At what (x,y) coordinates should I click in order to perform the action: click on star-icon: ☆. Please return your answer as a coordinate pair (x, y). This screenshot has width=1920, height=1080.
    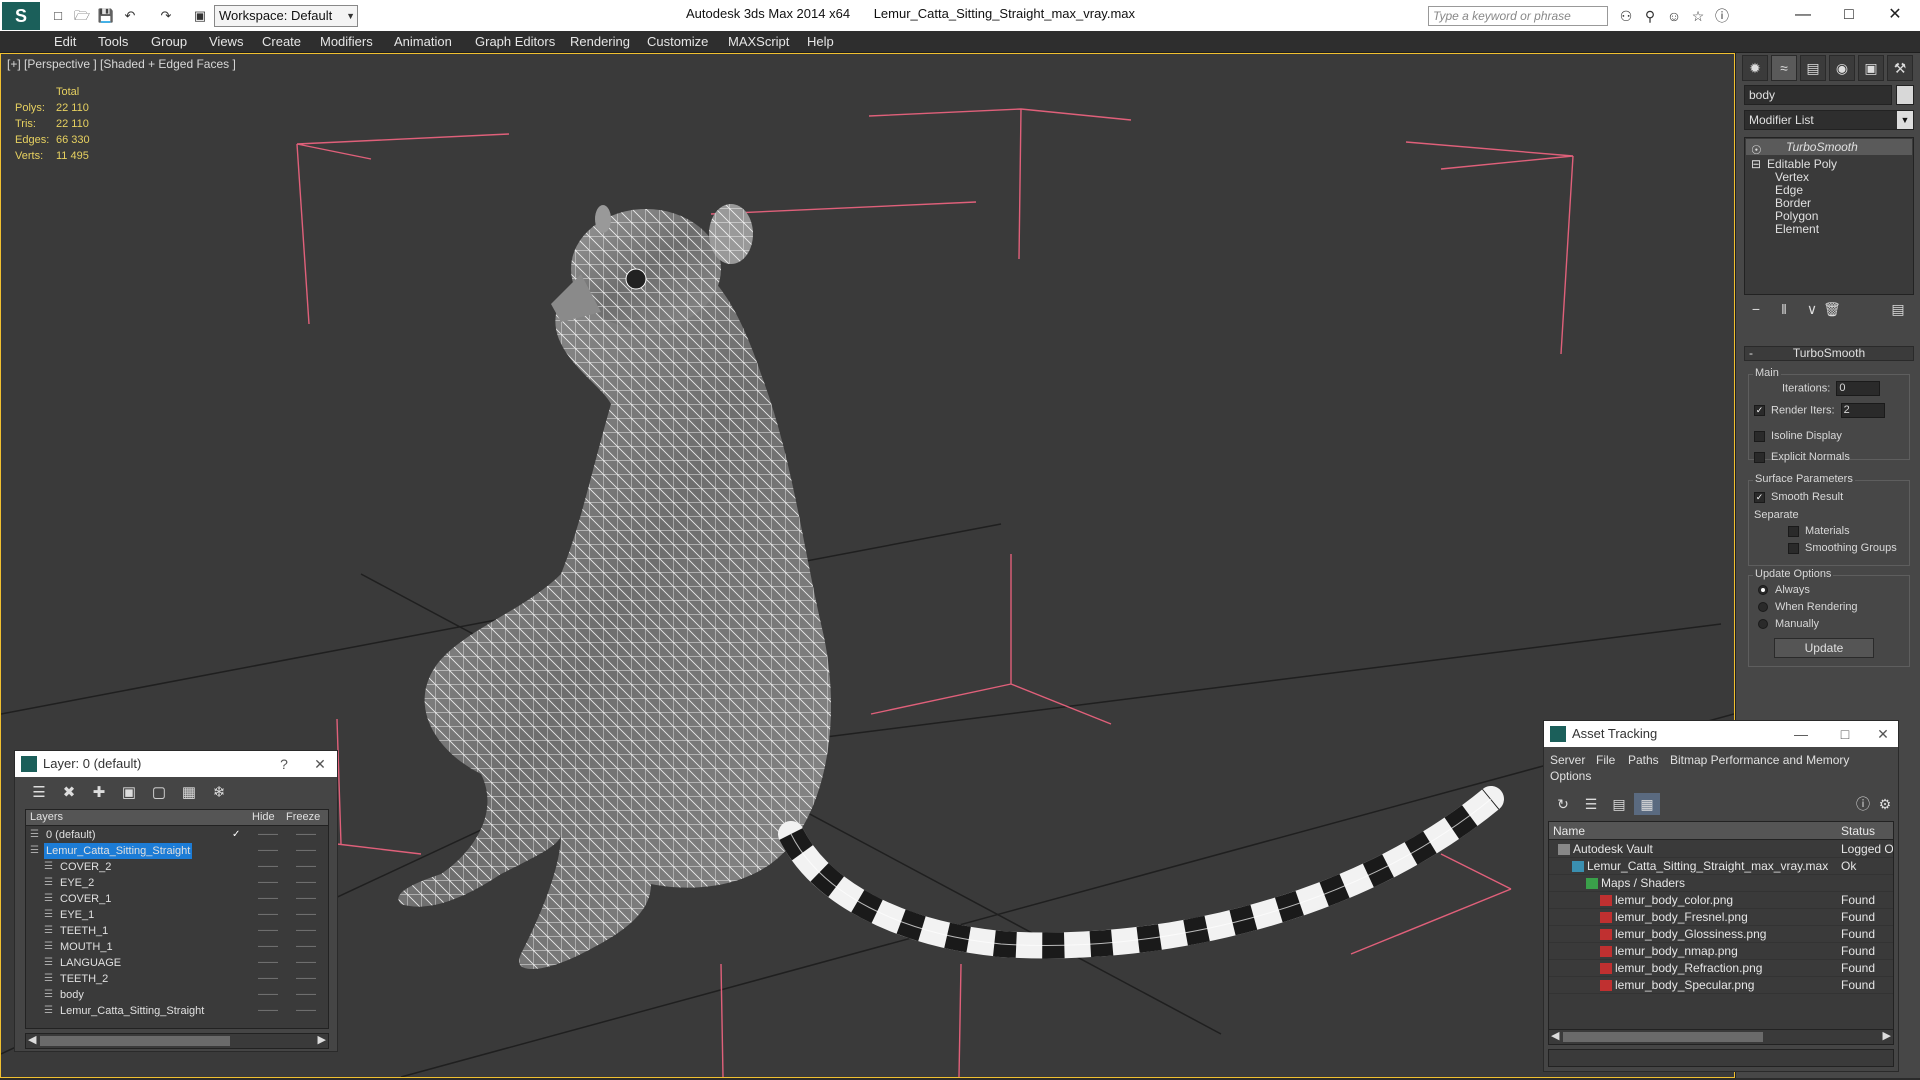
    Looking at the image, I should click on (1698, 16).